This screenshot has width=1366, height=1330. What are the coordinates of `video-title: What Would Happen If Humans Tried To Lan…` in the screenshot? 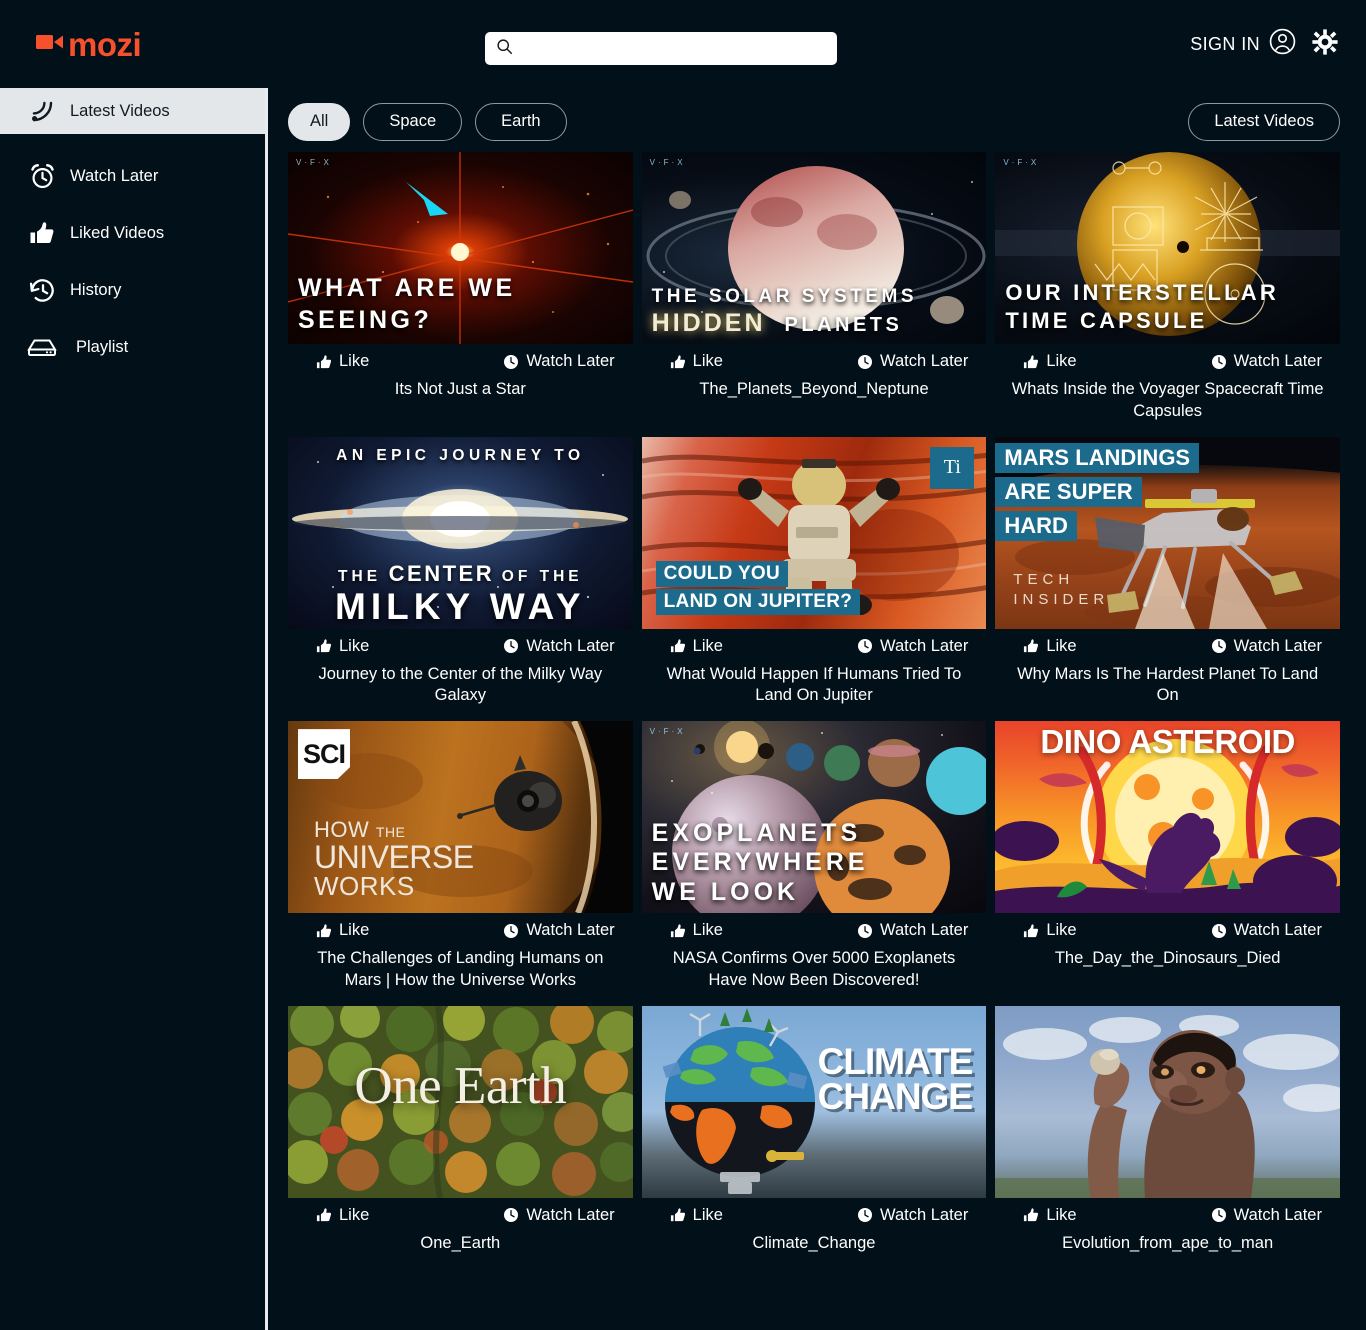 It's located at (814, 688).